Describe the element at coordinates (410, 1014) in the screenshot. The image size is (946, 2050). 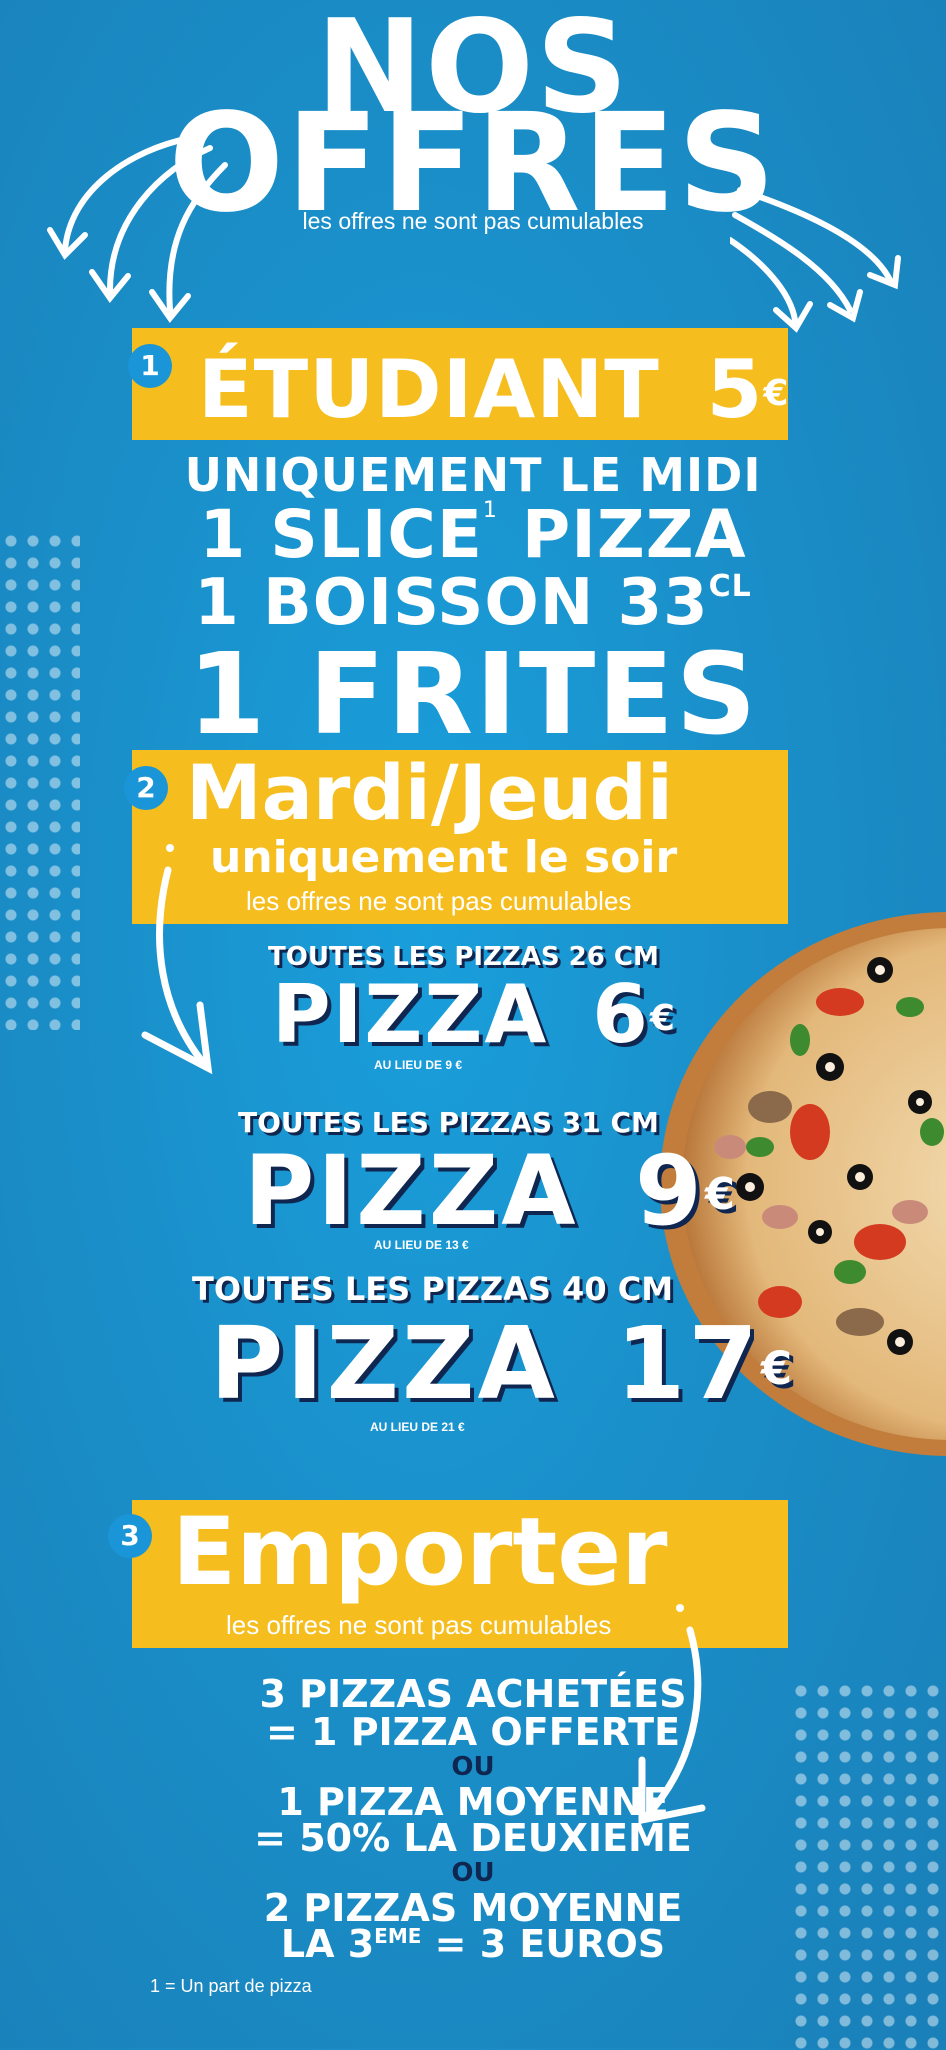
I see `offer2-item1-label: PIZZA` at that location.